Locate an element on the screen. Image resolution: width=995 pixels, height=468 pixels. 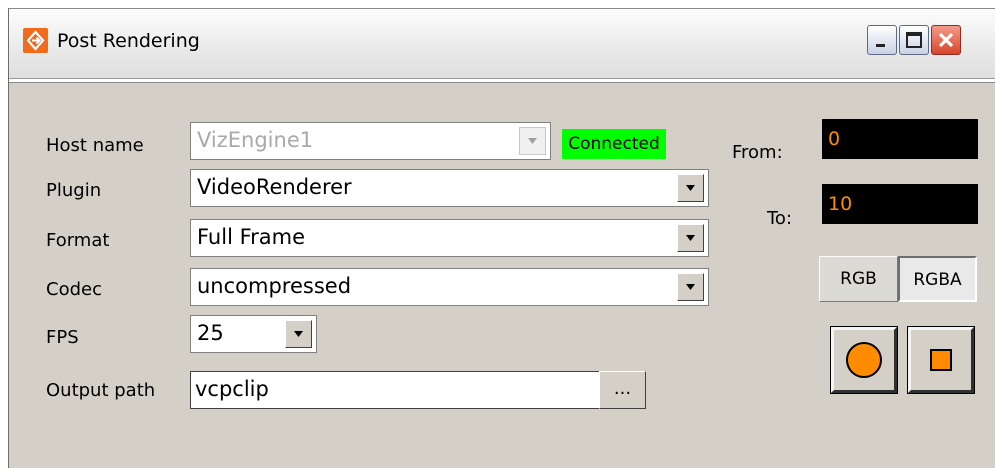
host-name-label: Host name is located at coordinates (95, 145).